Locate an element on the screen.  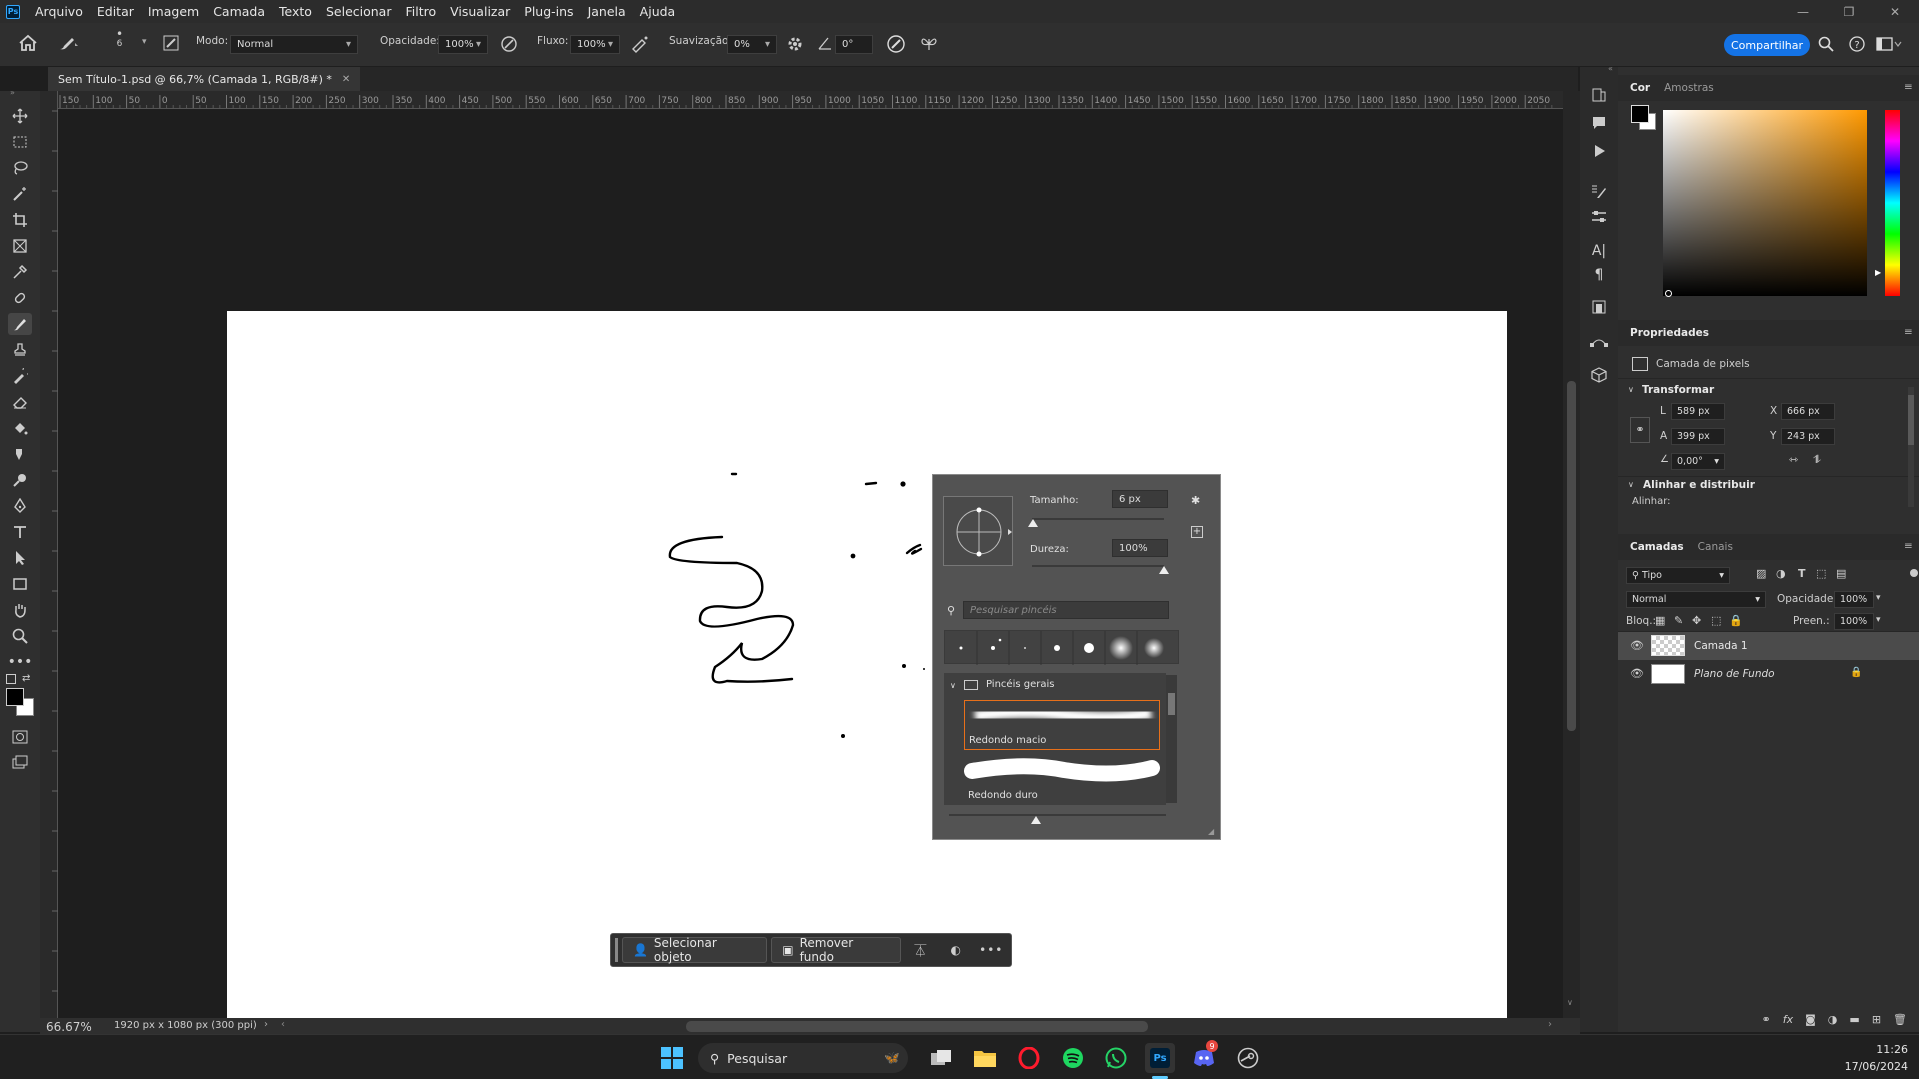
tab-channels: Canais is located at coordinates (1715, 547).